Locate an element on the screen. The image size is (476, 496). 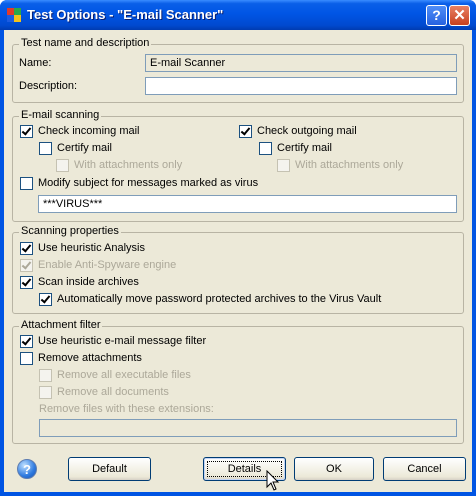
scan-archives-label: Scan inside archives is located at coordinates (88, 282).